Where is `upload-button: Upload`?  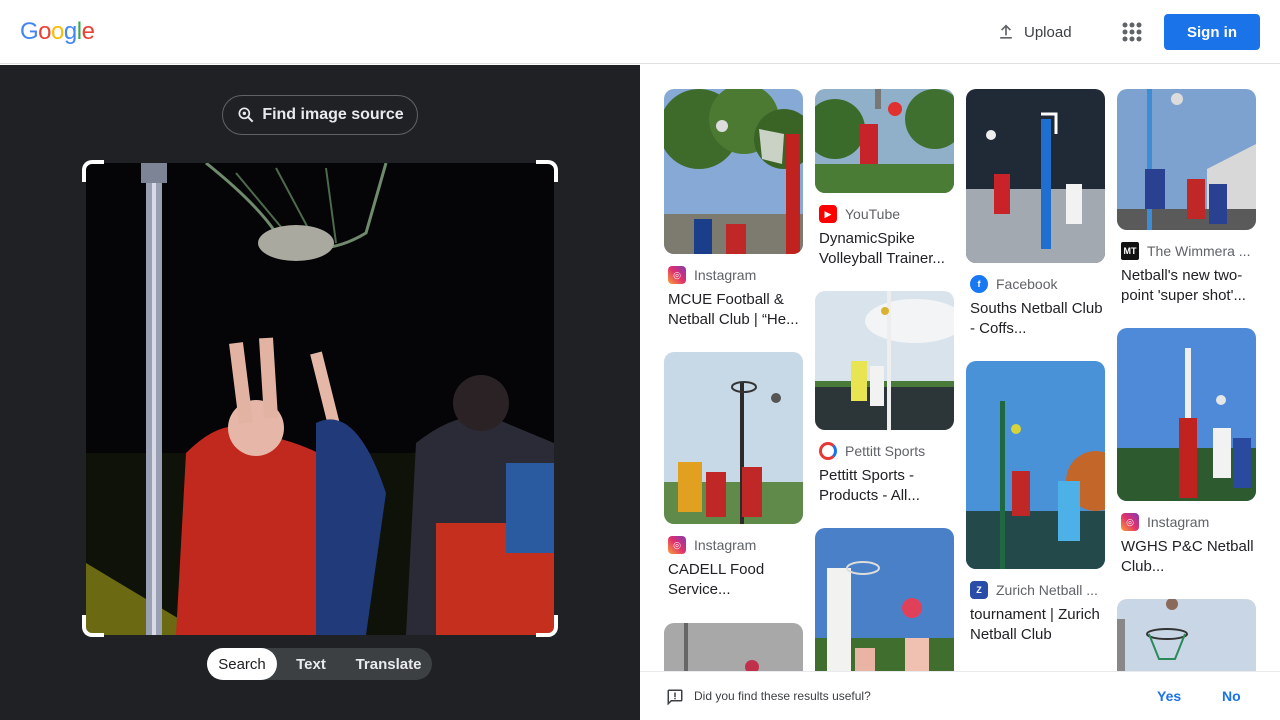
upload-button: Upload is located at coordinates (1034, 32).